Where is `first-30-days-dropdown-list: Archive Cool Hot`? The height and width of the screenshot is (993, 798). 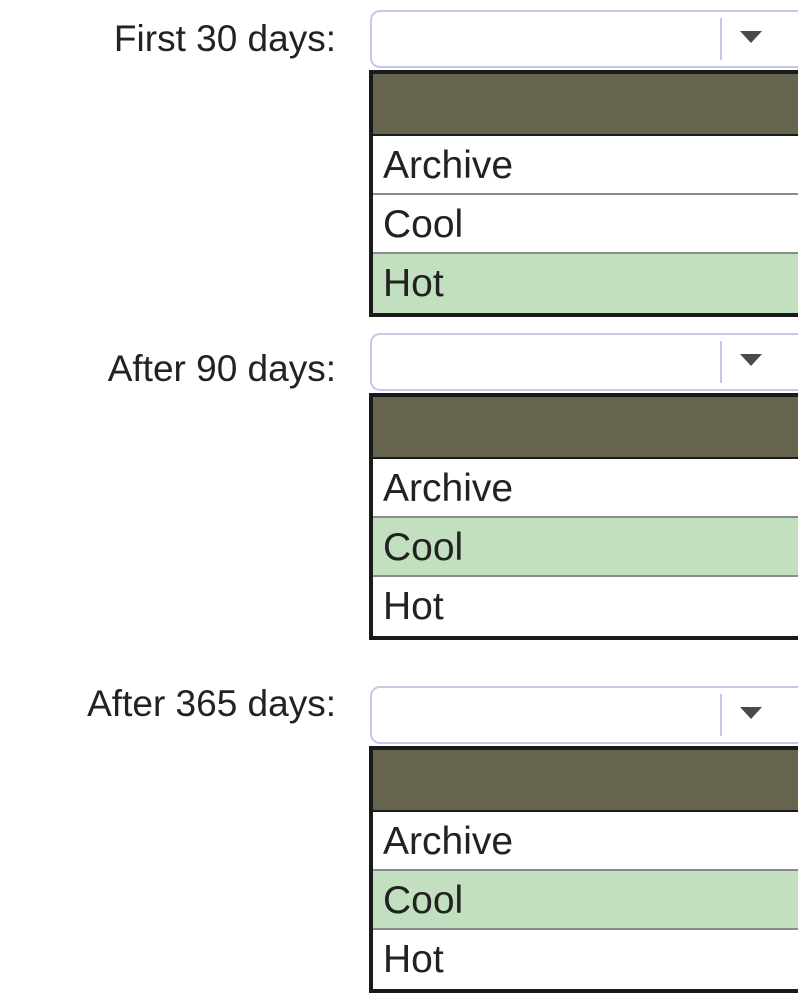
first-30-days-dropdown-list: Archive Cool Hot is located at coordinates (583, 193).